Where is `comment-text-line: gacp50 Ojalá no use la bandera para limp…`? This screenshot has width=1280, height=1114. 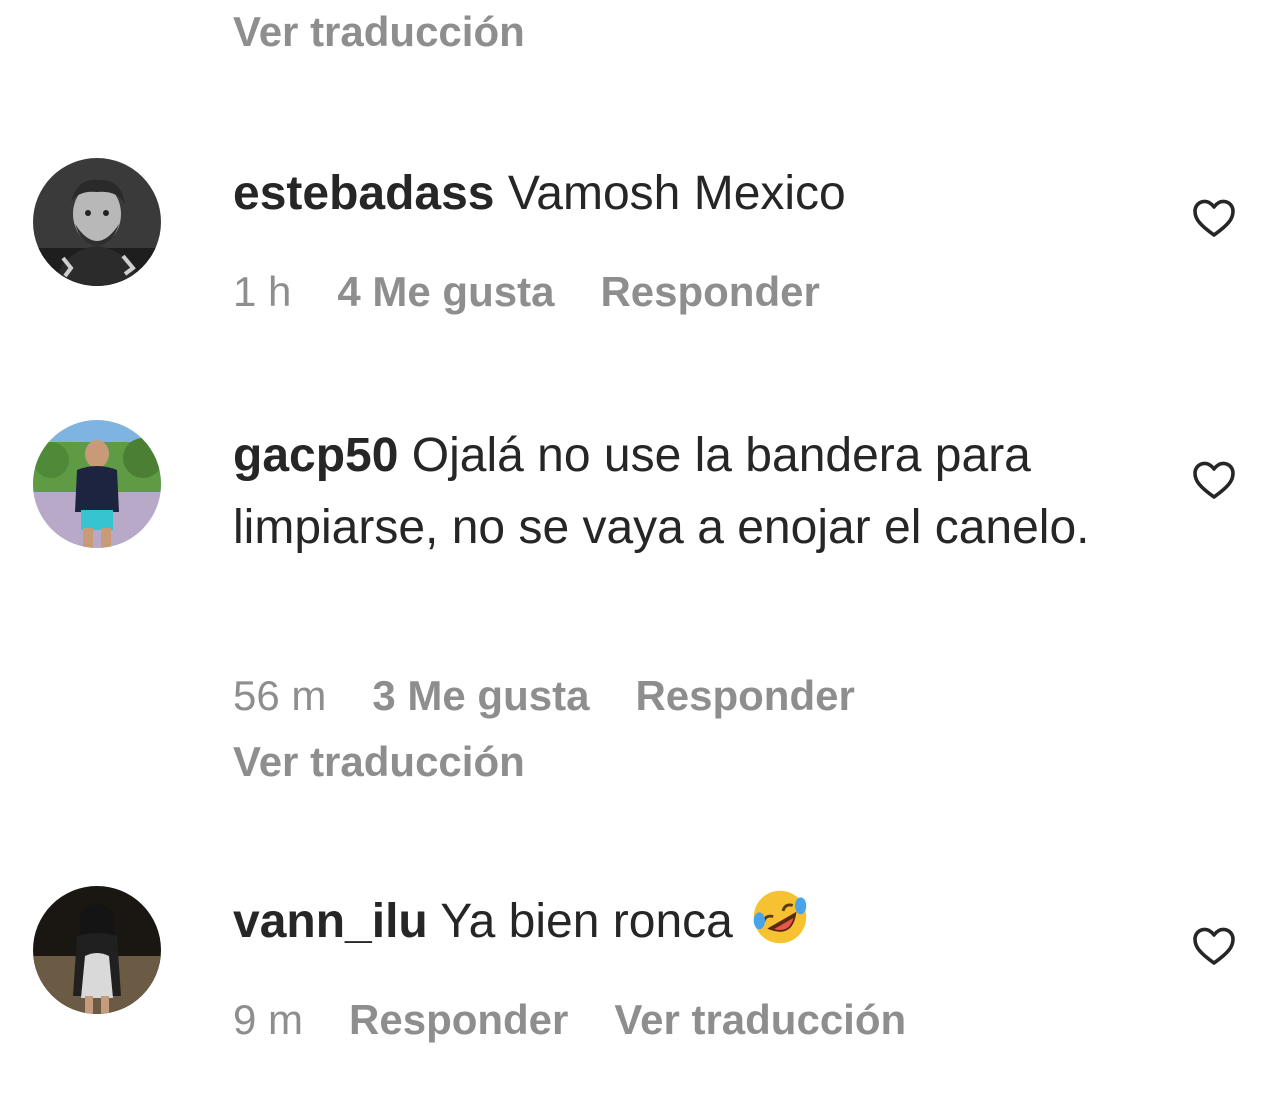
comment-text-line: gacp50 Ojalá no use la bandera para limp… is located at coordinates (673, 492).